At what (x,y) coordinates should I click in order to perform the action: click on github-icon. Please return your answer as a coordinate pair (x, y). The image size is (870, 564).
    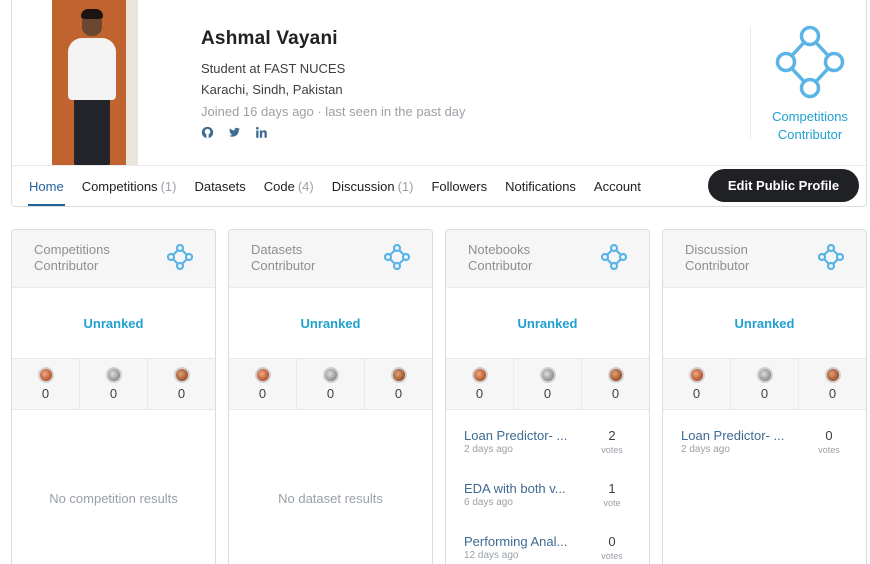
    Looking at the image, I should click on (207, 132).